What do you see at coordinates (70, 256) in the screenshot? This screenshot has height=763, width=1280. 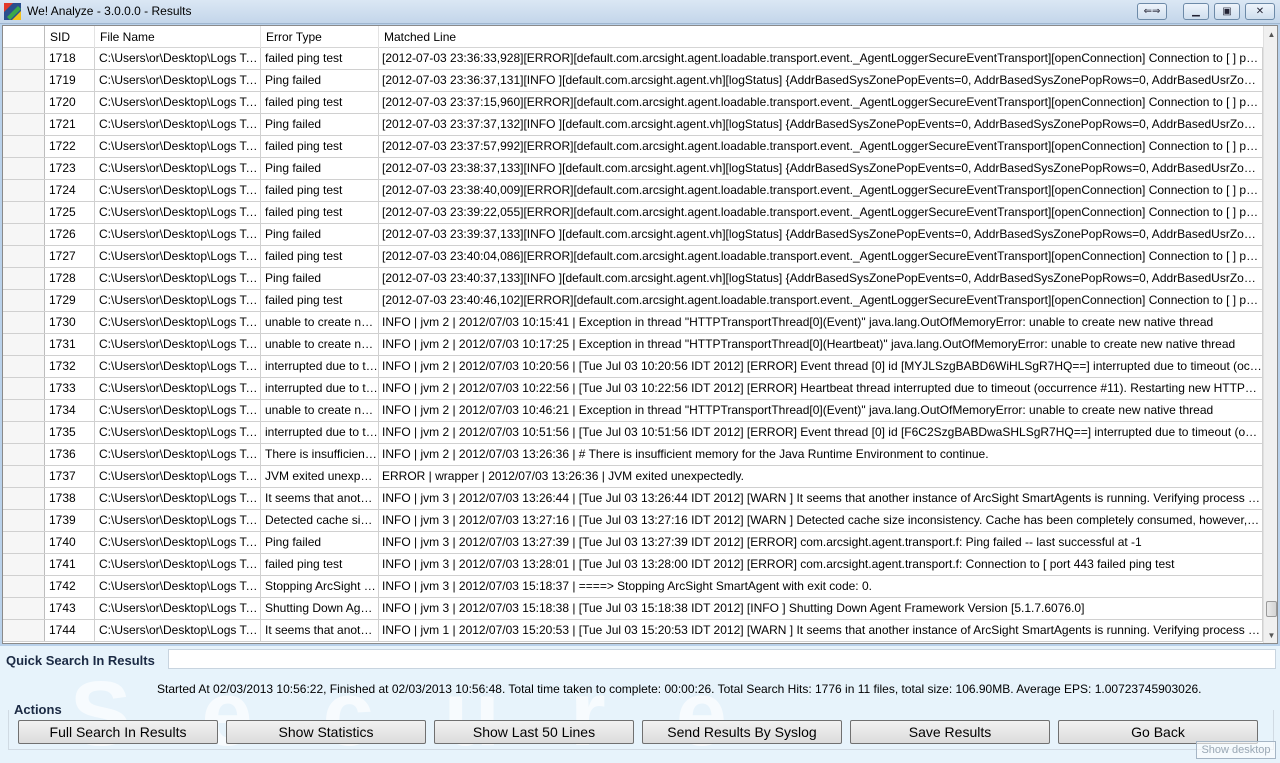 I see `sid-cell: 1727` at bounding box center [70, 256].